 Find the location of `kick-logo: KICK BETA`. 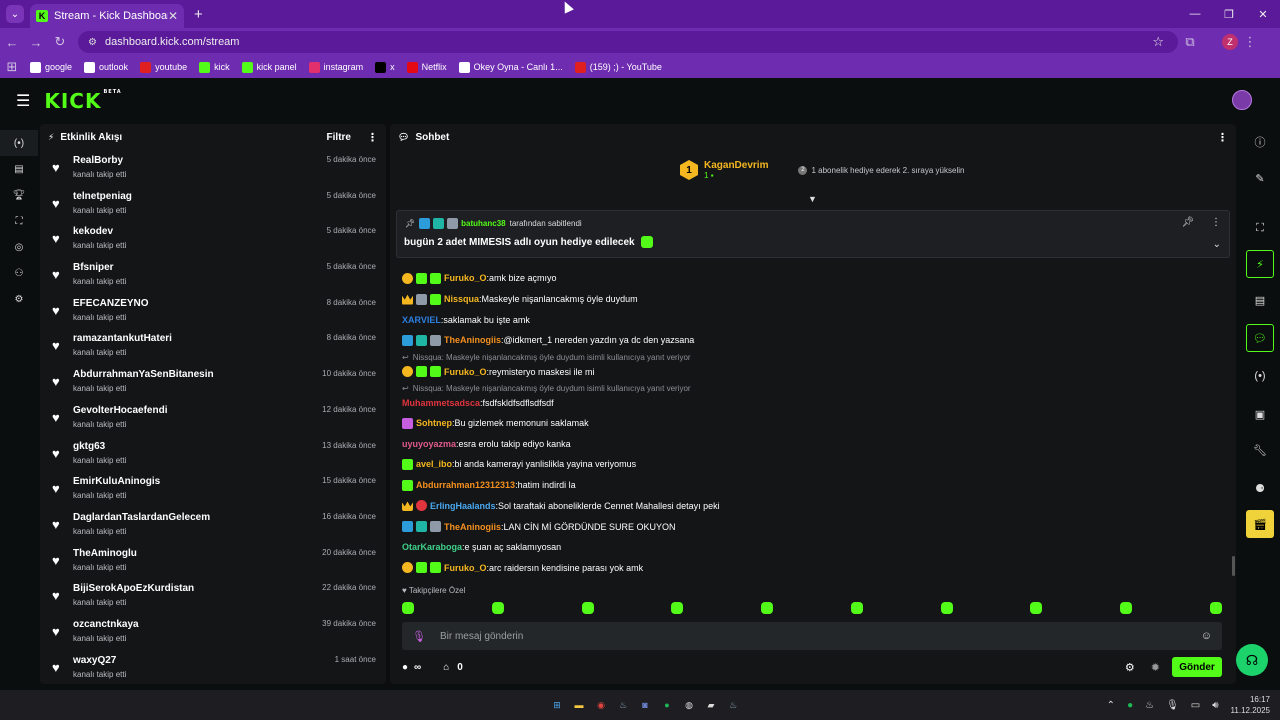

kick-logo: KICK BETA is located at coordinates (82, 101).